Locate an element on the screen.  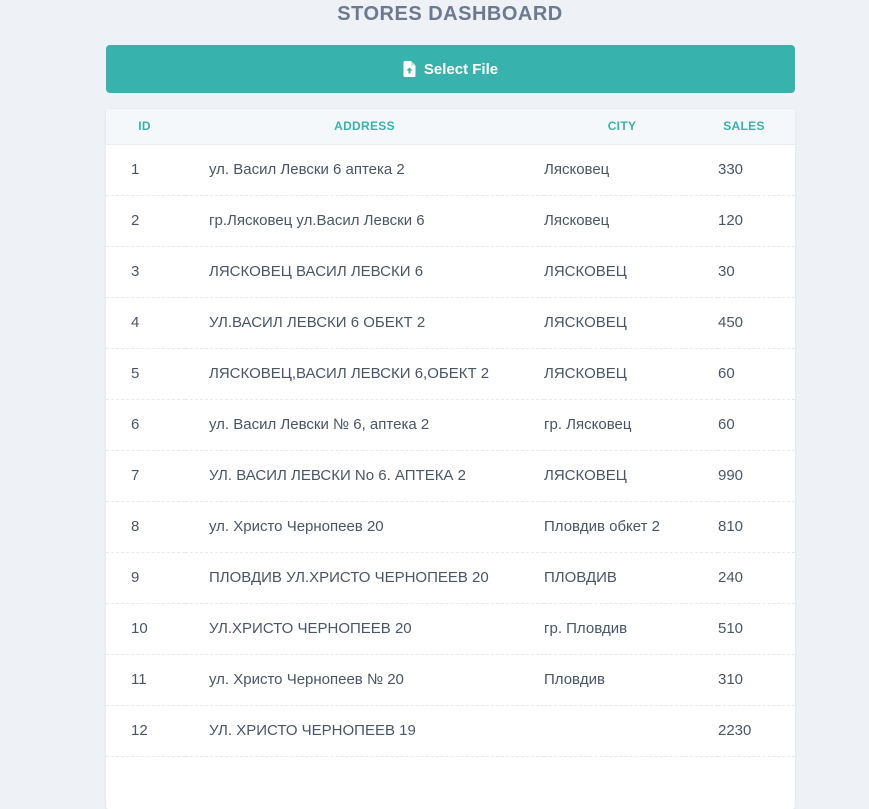
cell-id: 7 is located at coordinates (145, 476).